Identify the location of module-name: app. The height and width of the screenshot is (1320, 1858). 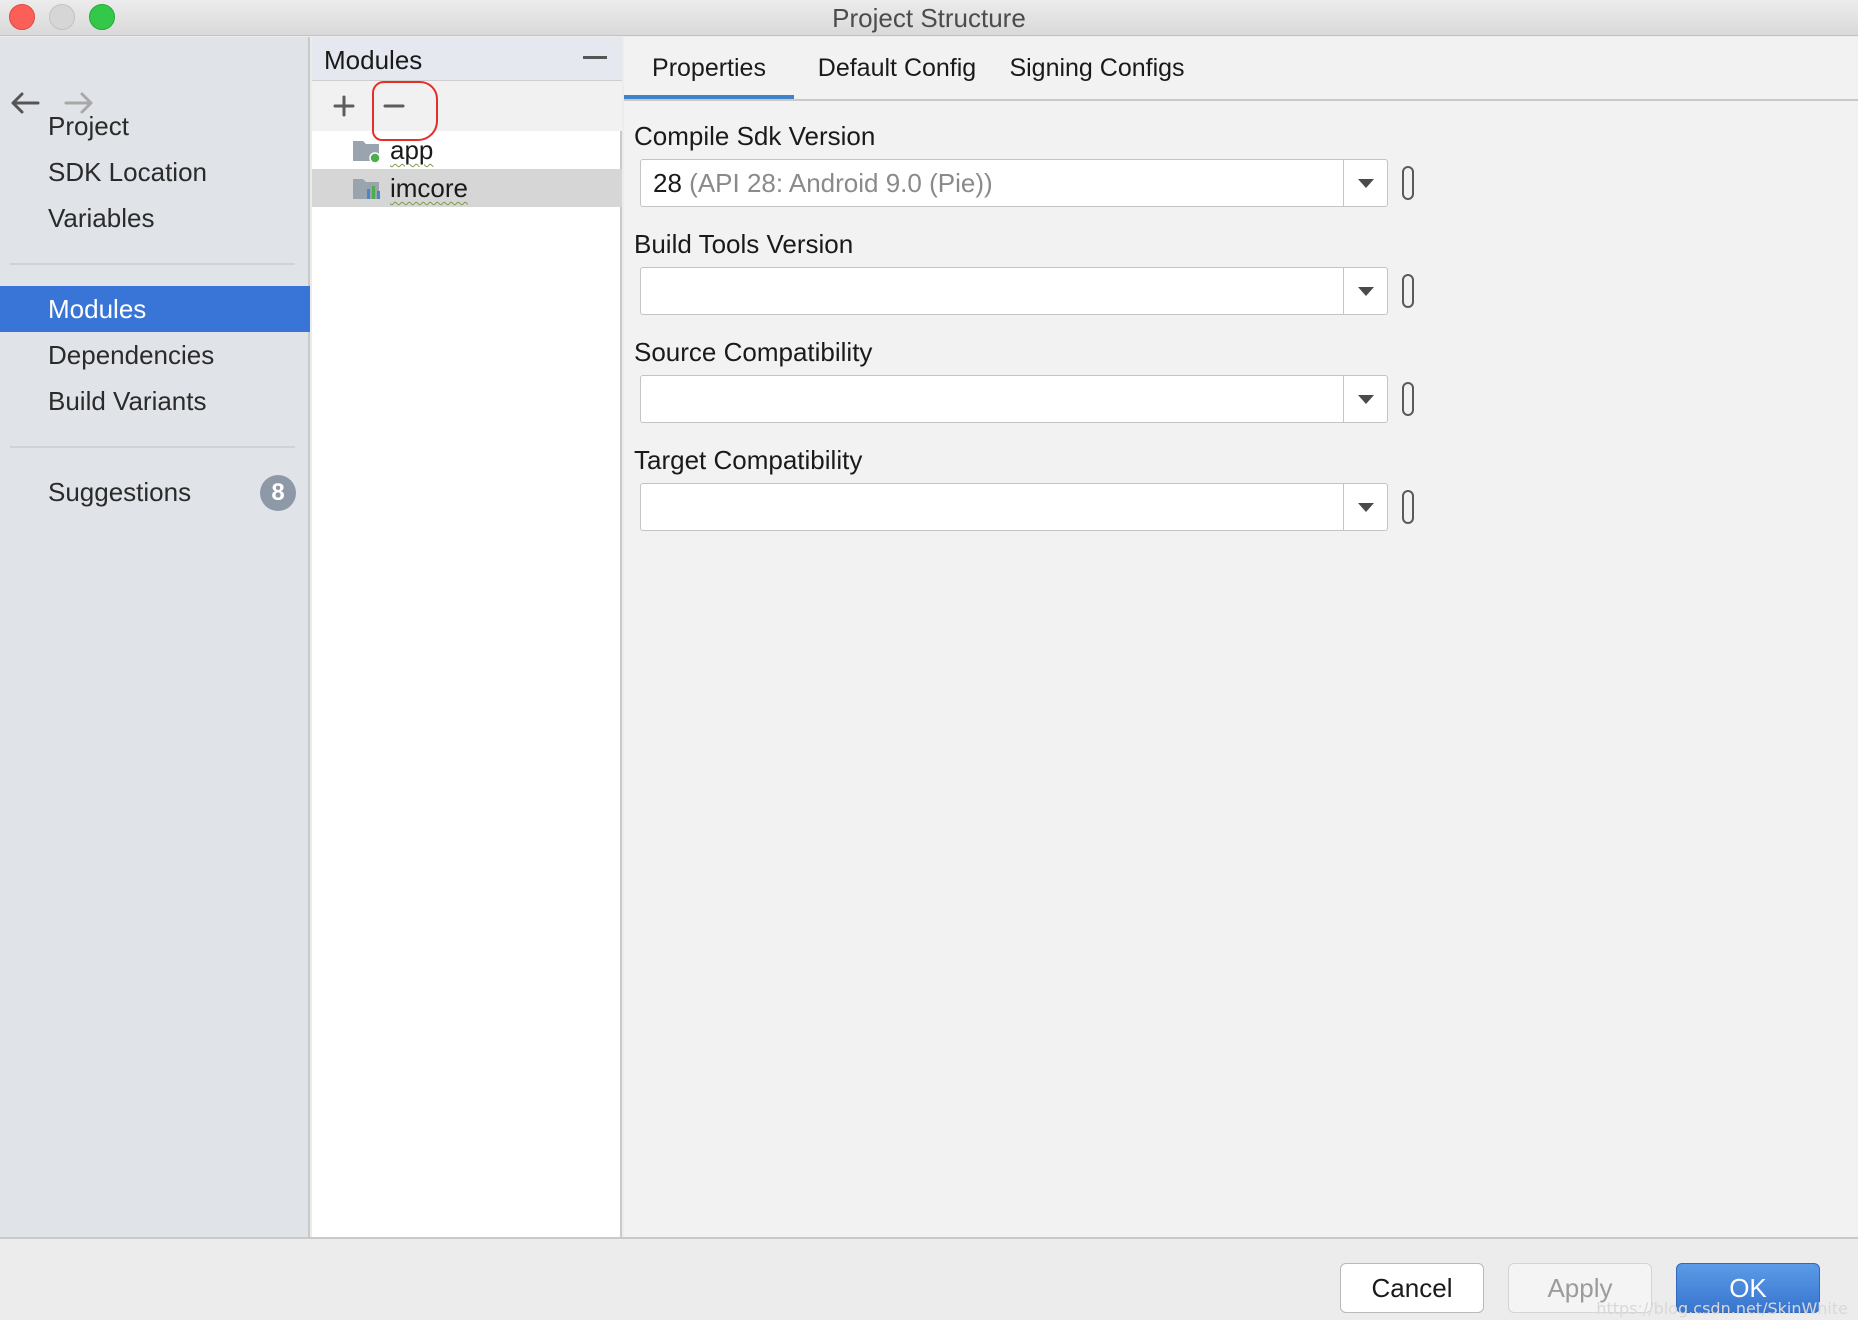
(412, 150).